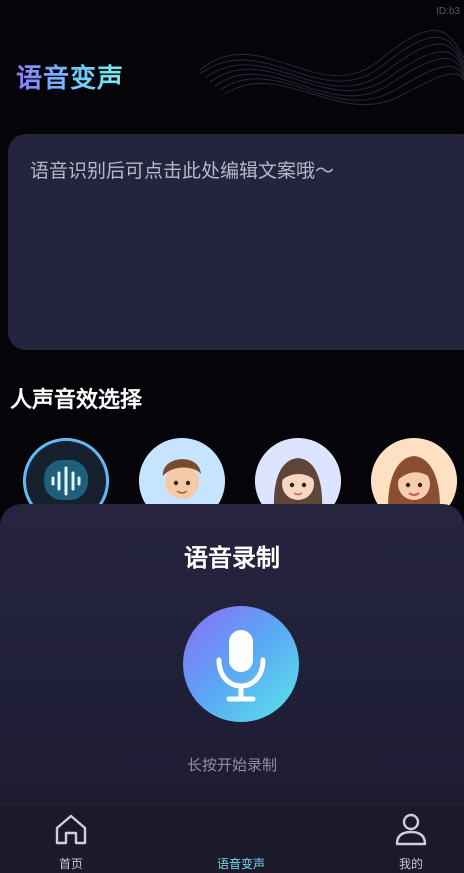  I want to click on tab-home: 首页, so click(71, 839).